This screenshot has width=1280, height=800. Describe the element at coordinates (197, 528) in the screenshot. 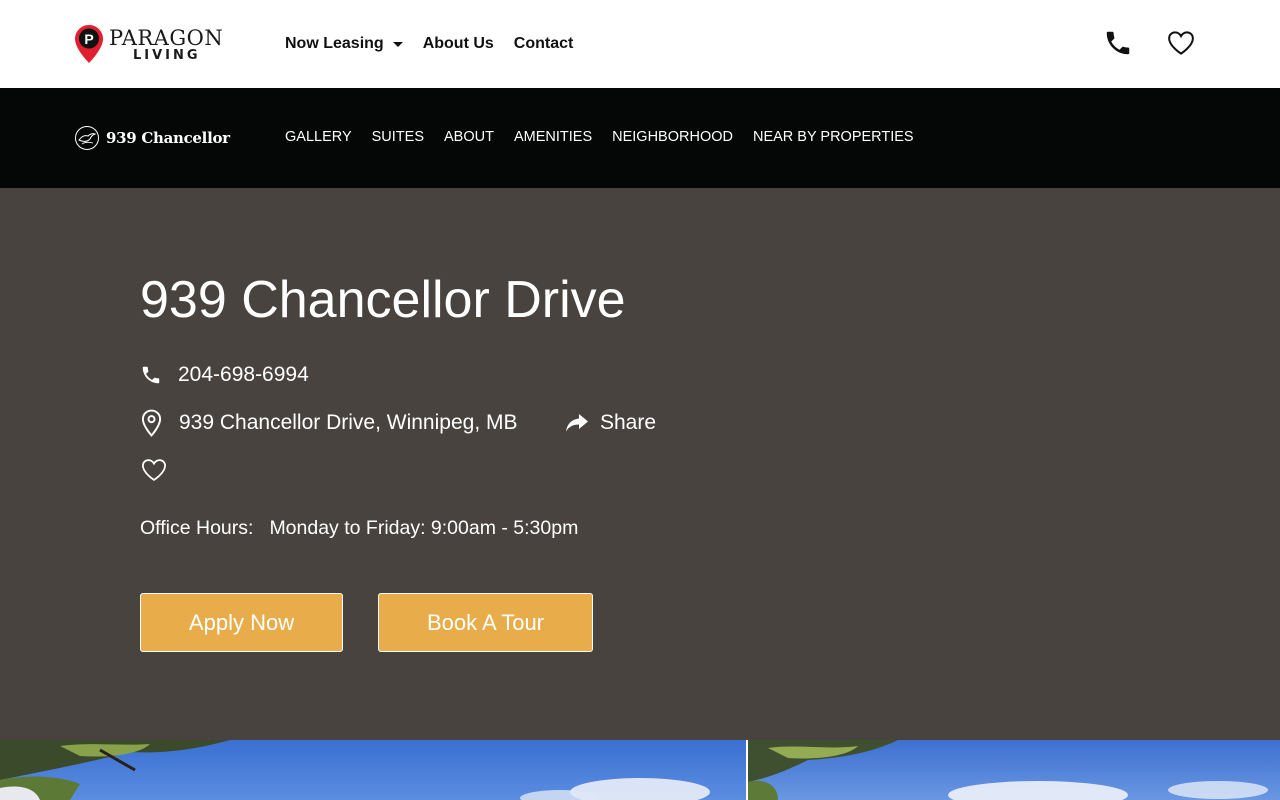

I see `office-hours-label: Office Hours:` at that location.